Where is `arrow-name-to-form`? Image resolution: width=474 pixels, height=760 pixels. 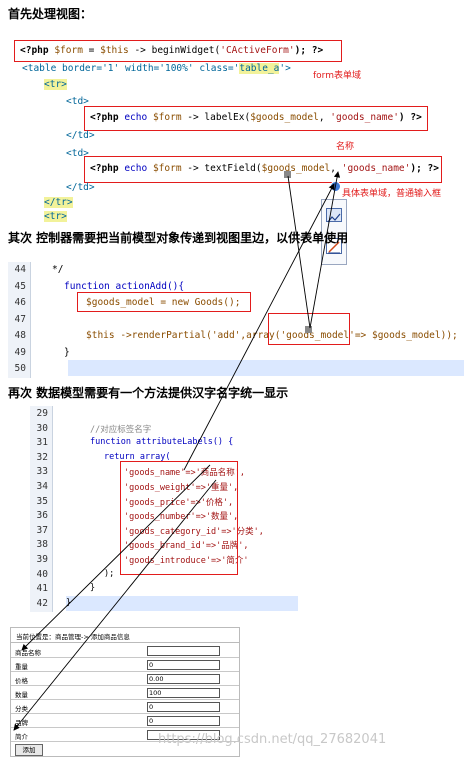 arrow-name-to-form is located at coordinates (116, 557).